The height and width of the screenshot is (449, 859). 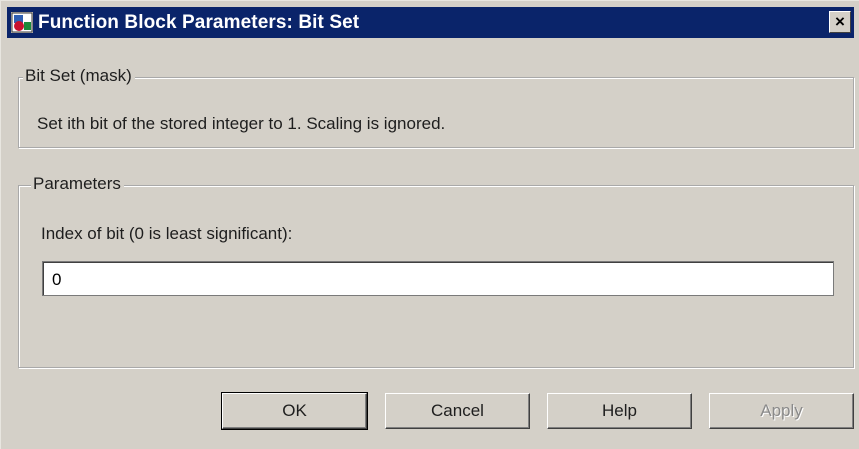 I want to click on apply-button: Apply, so click(x=781, y=411).